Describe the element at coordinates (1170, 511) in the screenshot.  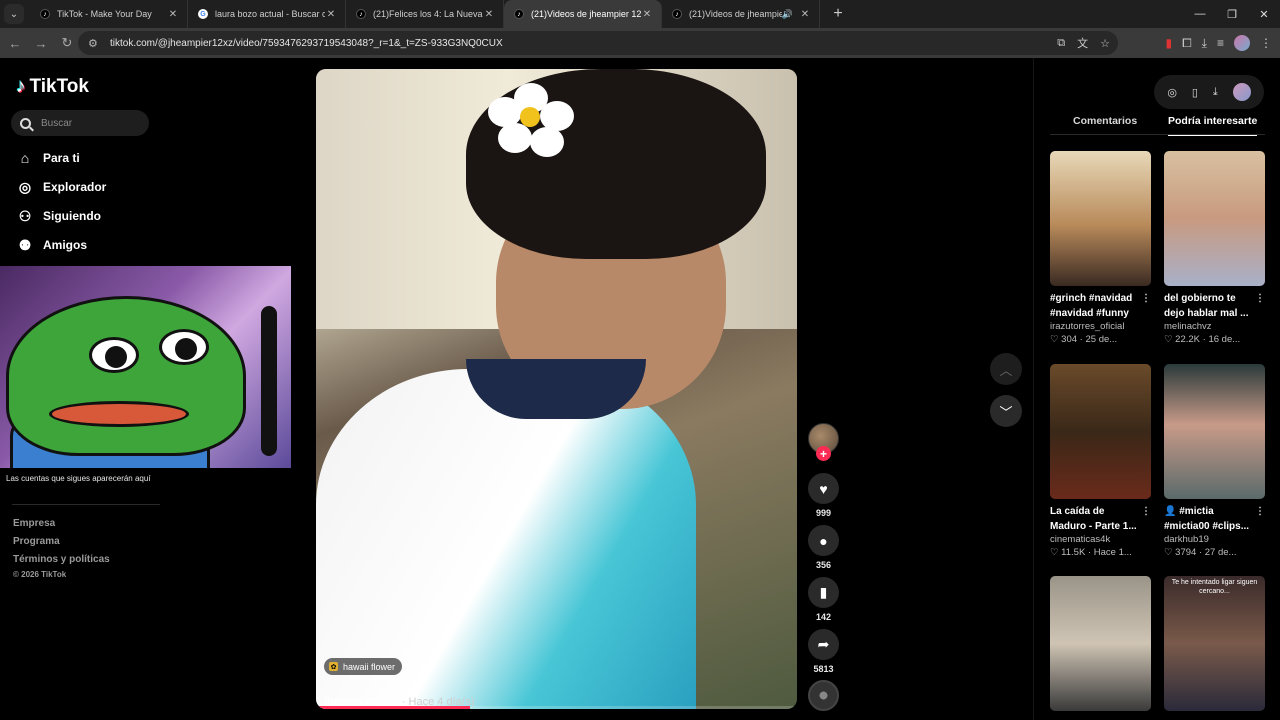
I see `user-icon: 👤` at that location.